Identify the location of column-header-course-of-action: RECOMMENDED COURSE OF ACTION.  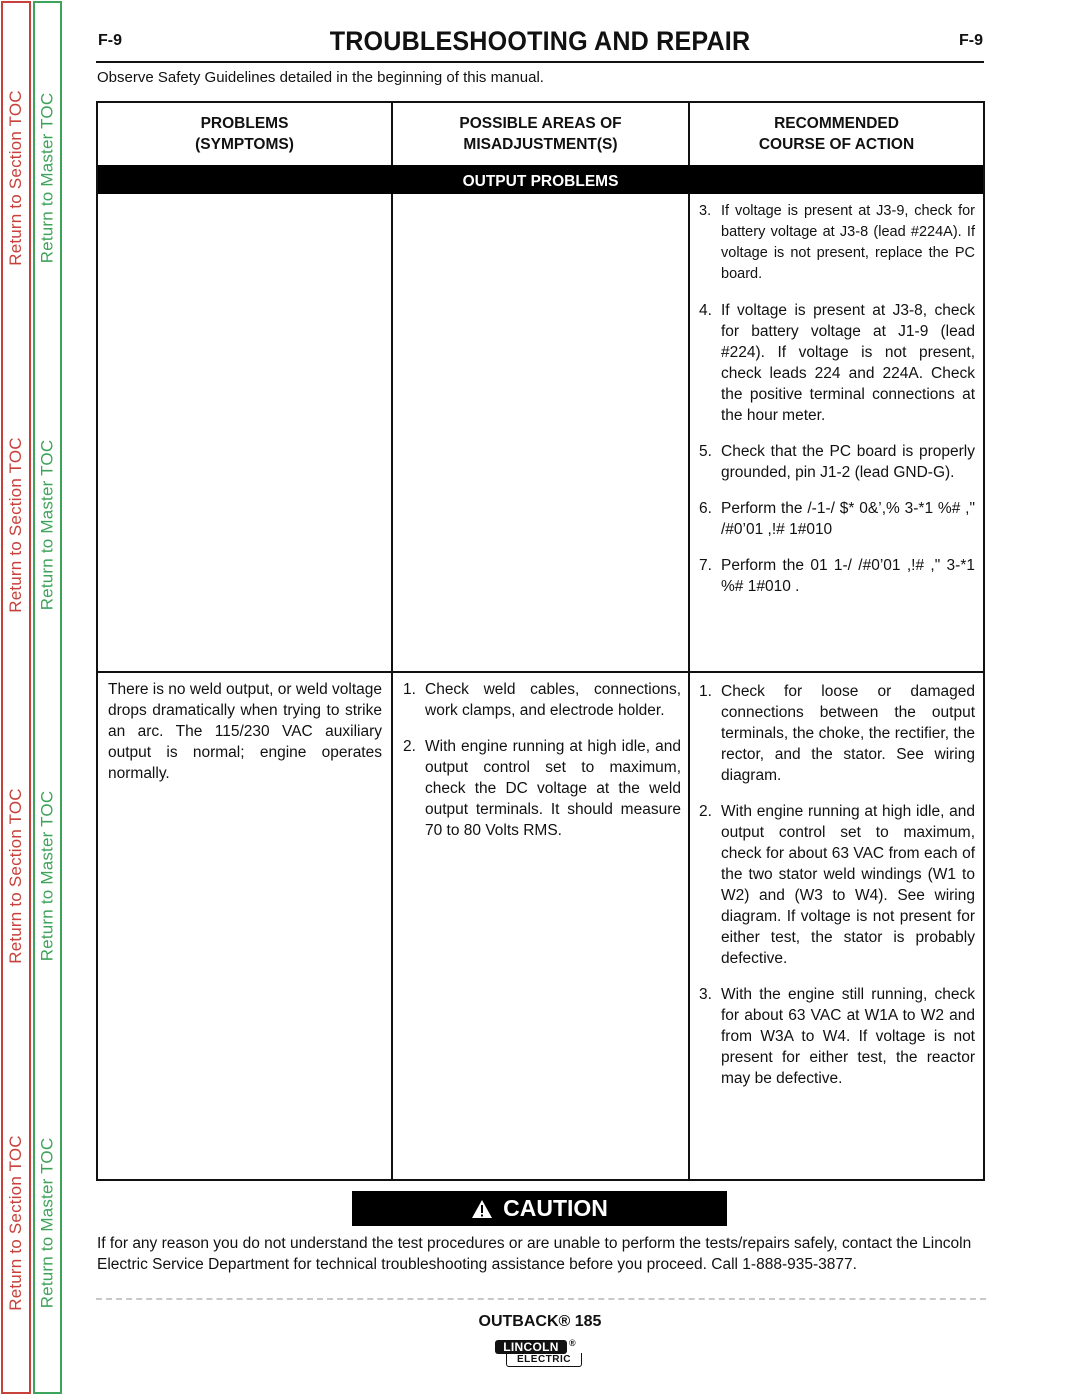
(836, 134).